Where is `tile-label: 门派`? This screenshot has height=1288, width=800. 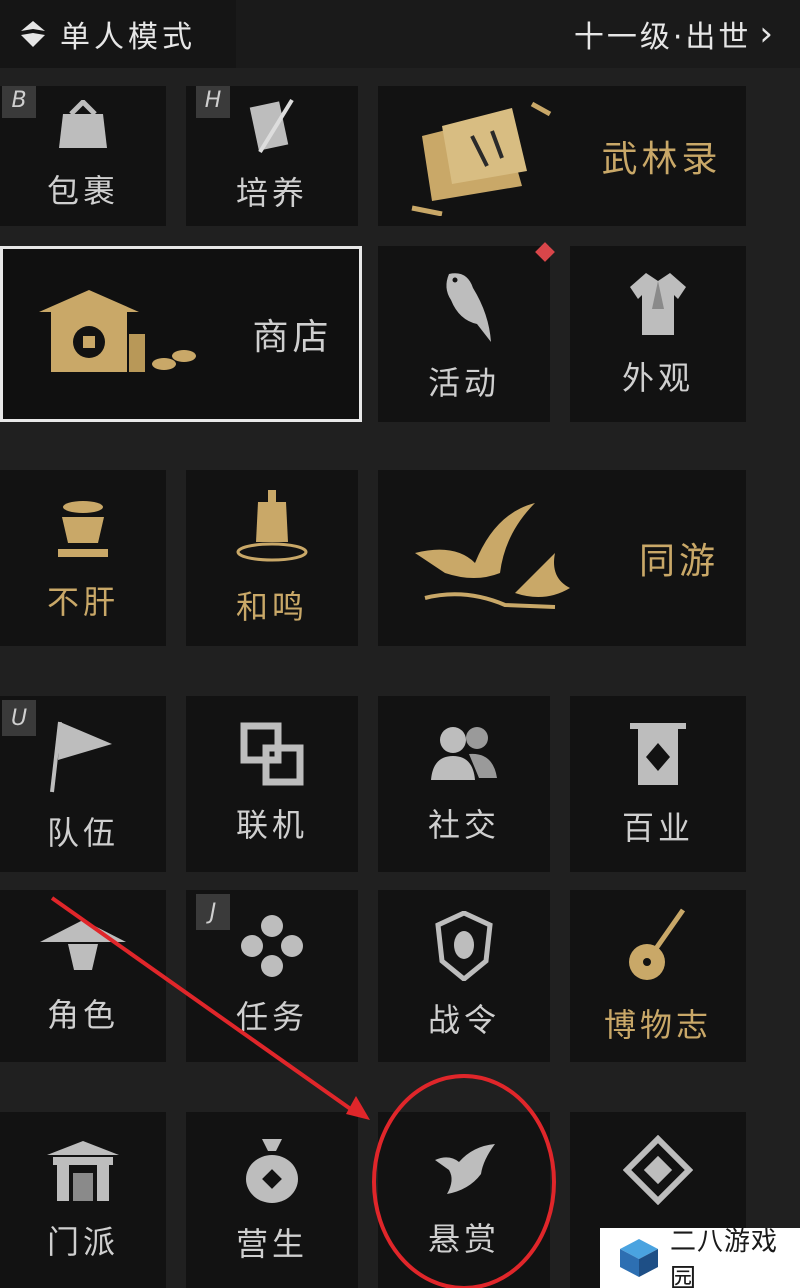 tile-label: 门派 is located at coordinates (82, 1242).